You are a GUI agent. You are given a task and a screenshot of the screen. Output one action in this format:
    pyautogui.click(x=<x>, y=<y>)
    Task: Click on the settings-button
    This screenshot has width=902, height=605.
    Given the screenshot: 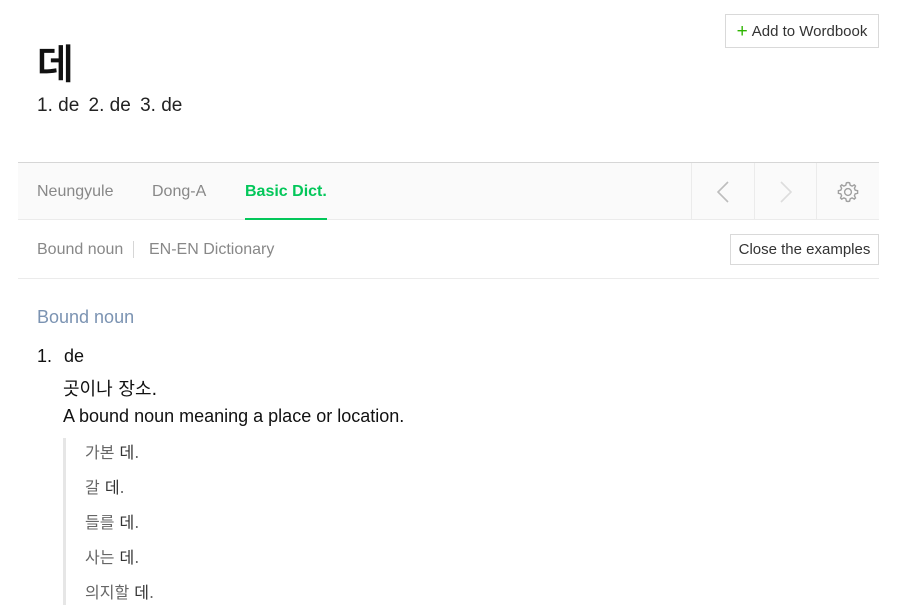 What is the action you would take?
    pyautogui.click(x=847, y=191)
    